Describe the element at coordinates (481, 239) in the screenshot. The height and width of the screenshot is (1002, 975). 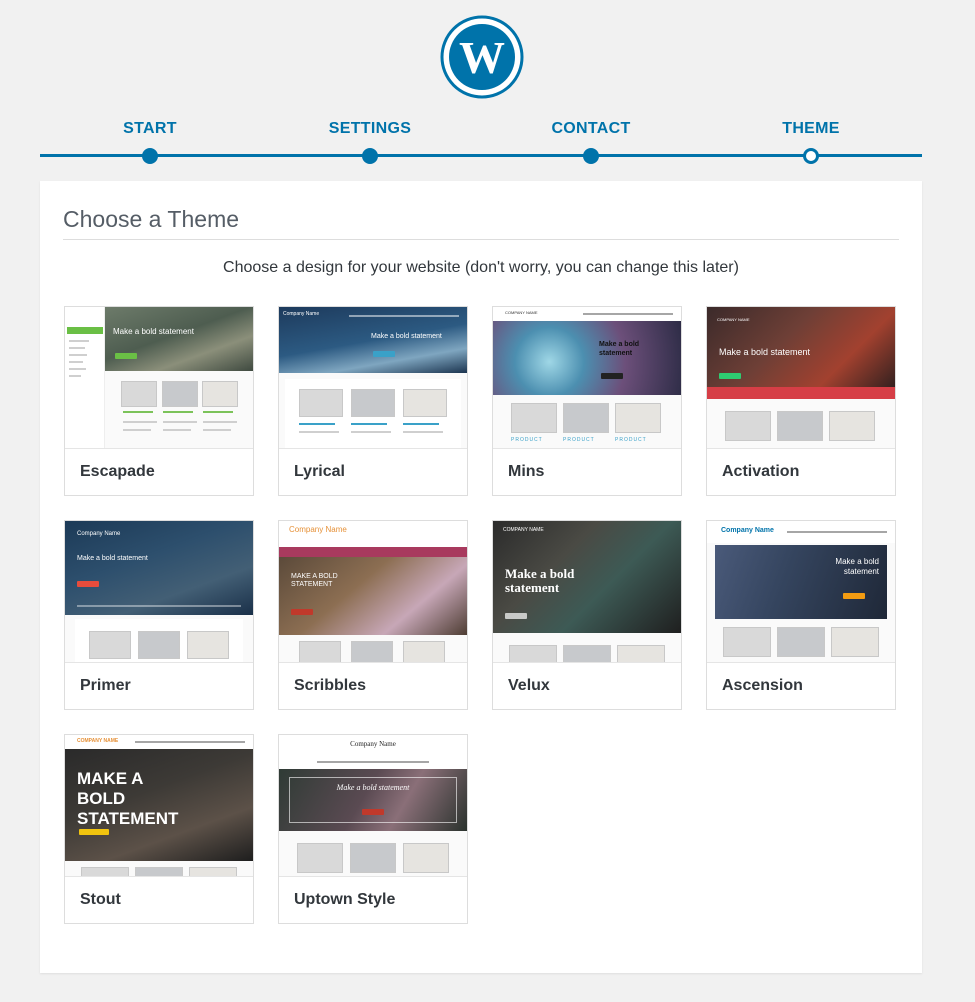
I see `divider` at that location.